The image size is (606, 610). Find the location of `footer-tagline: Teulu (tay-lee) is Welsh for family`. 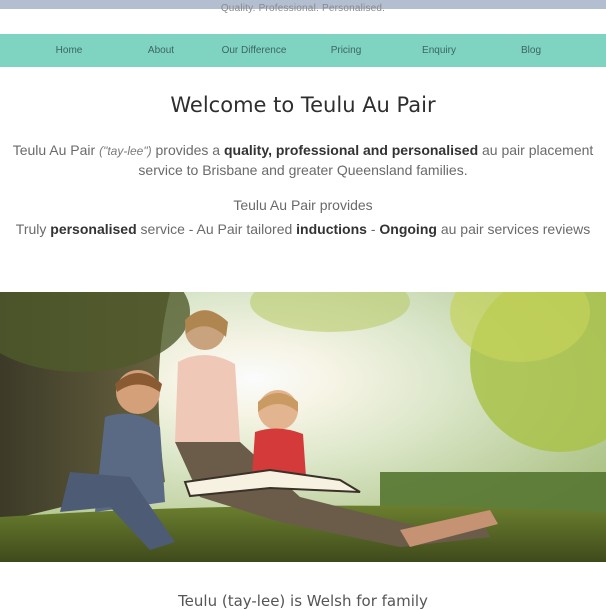

footer-tagline: Teulu (tay-lee) is Welsh for family is located at coordinates (303, 601).